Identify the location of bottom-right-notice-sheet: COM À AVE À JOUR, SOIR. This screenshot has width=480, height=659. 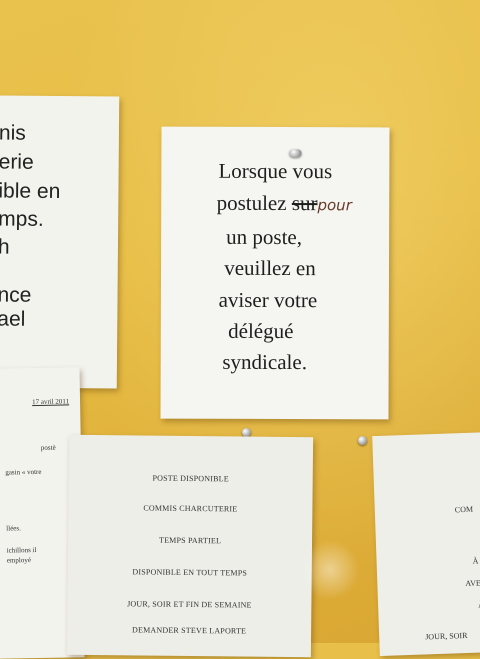
(426, 544).